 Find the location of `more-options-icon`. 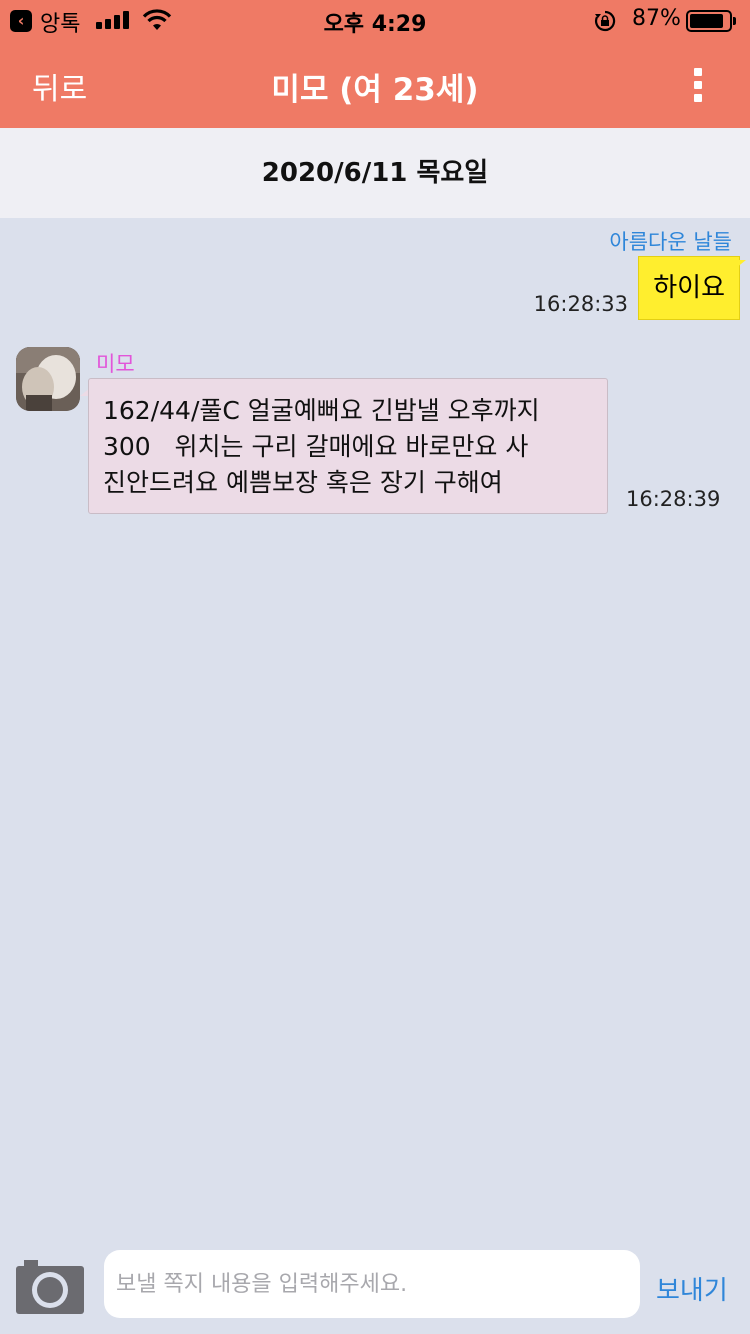

more-options-icon is located at coordinates (698, 86).